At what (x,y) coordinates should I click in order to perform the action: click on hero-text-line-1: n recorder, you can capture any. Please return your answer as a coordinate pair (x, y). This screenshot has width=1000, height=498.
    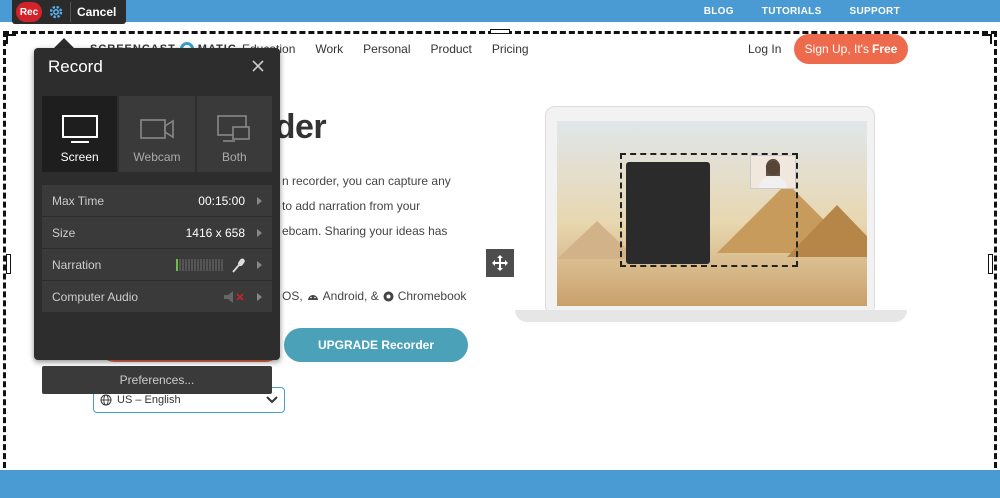
    Looking at the image, I should click on (366, 181).